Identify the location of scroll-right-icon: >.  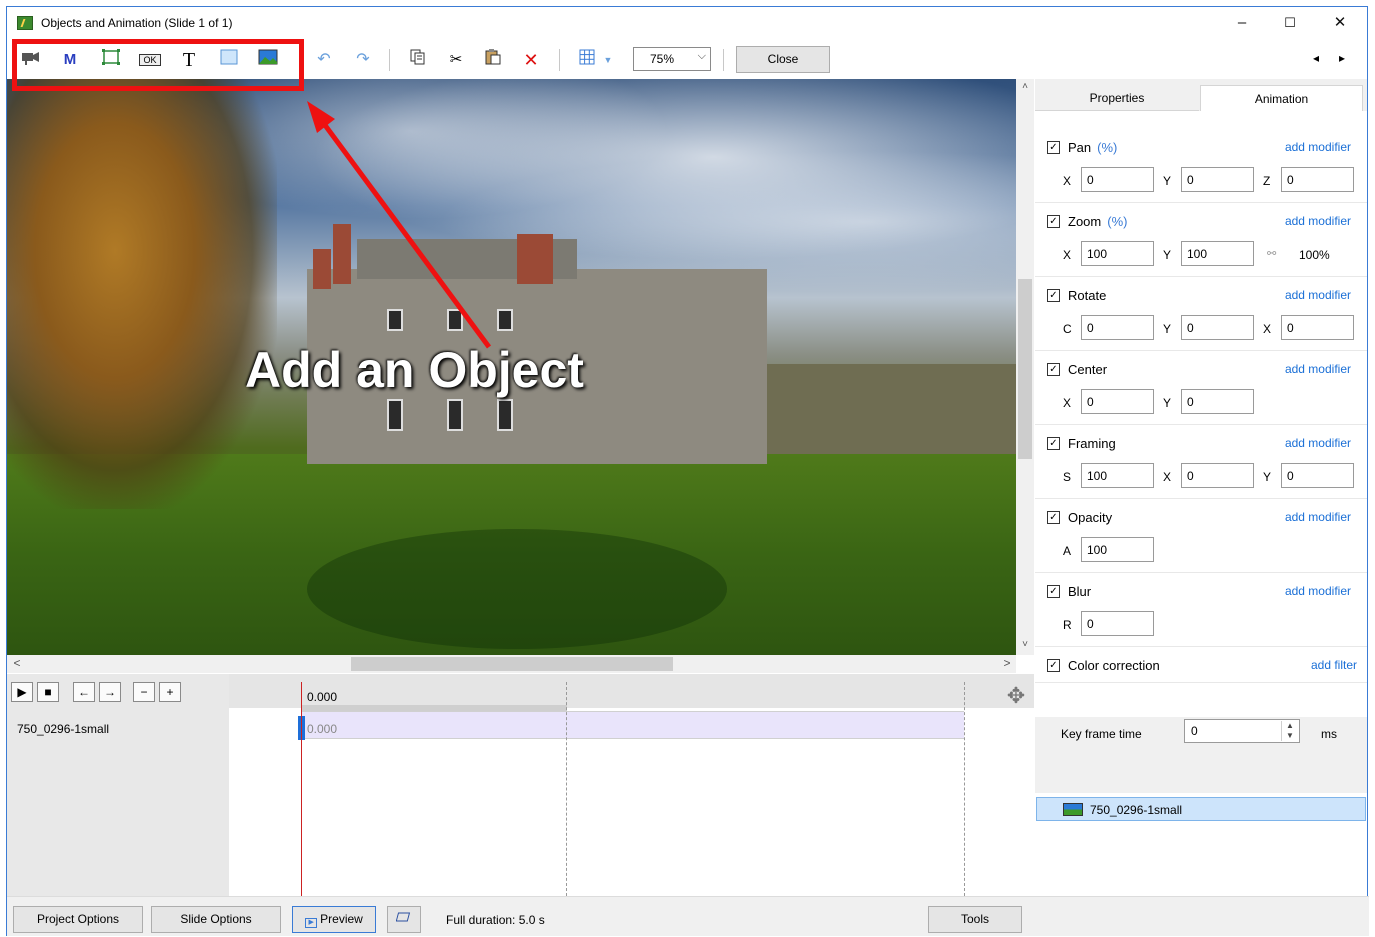
(1007, 663).